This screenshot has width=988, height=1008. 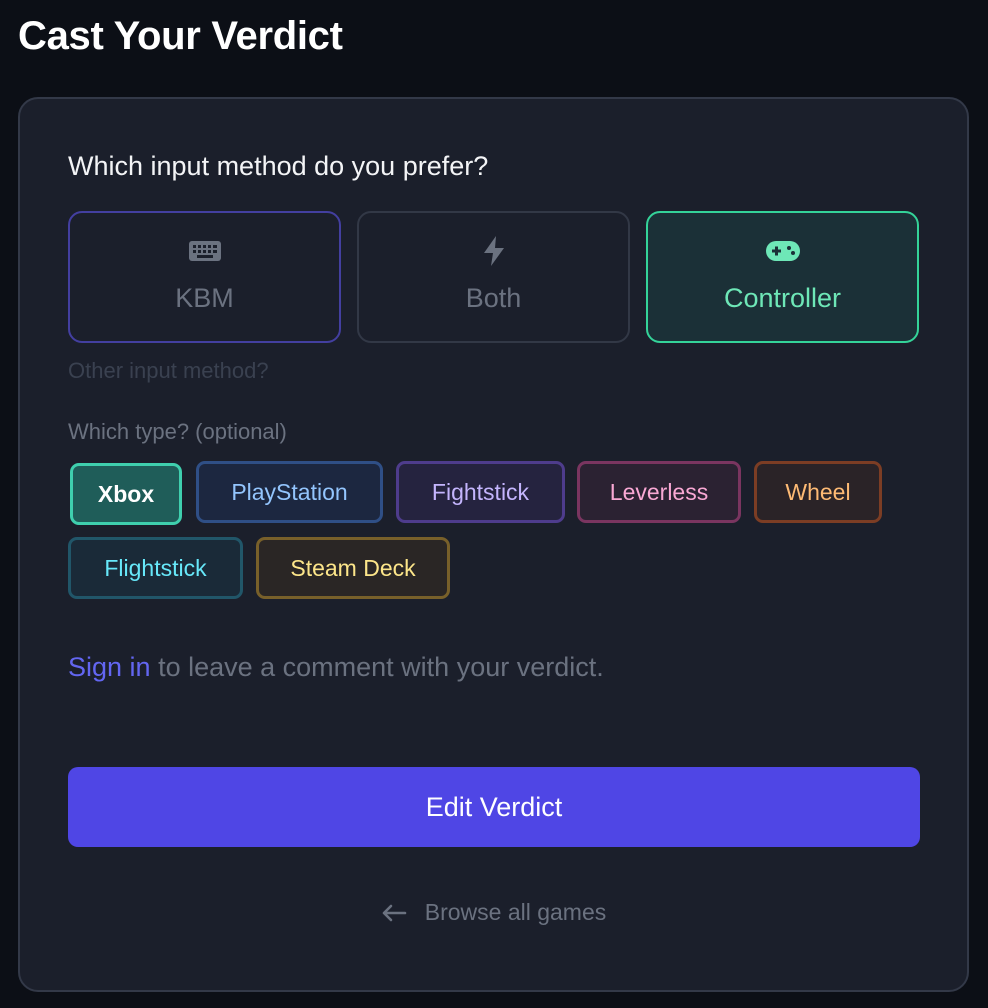 I want to click on type-chip-fightstick: Fightstick, so click(x=480, y=492).